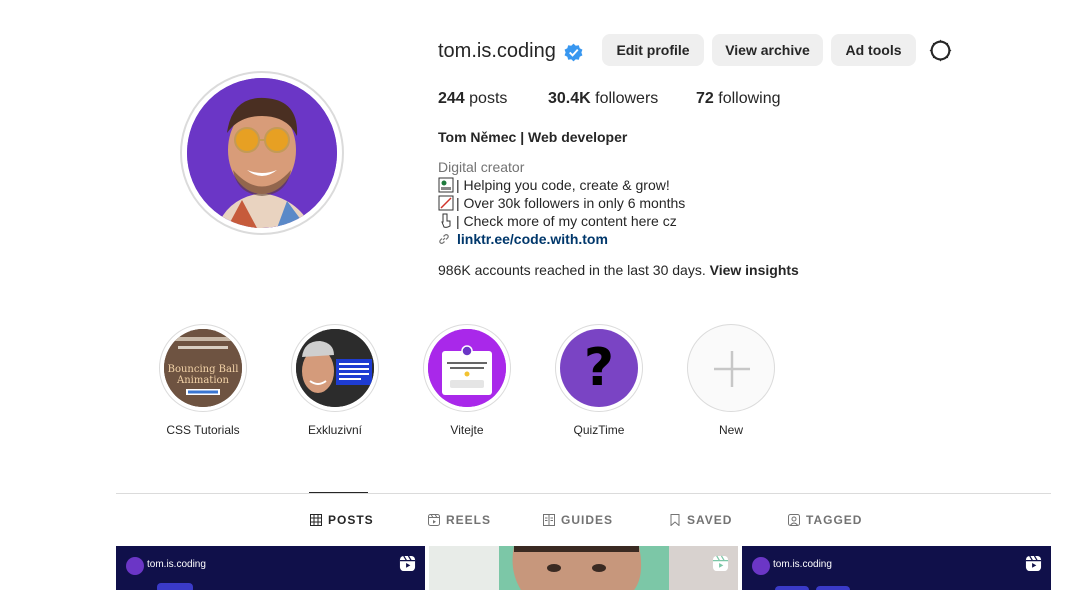 This screenshot has width=1082, height=590. Describe the element at coordinates (467, 430) in the screenshot. I see `highlight-label: Vitejte` at that location.